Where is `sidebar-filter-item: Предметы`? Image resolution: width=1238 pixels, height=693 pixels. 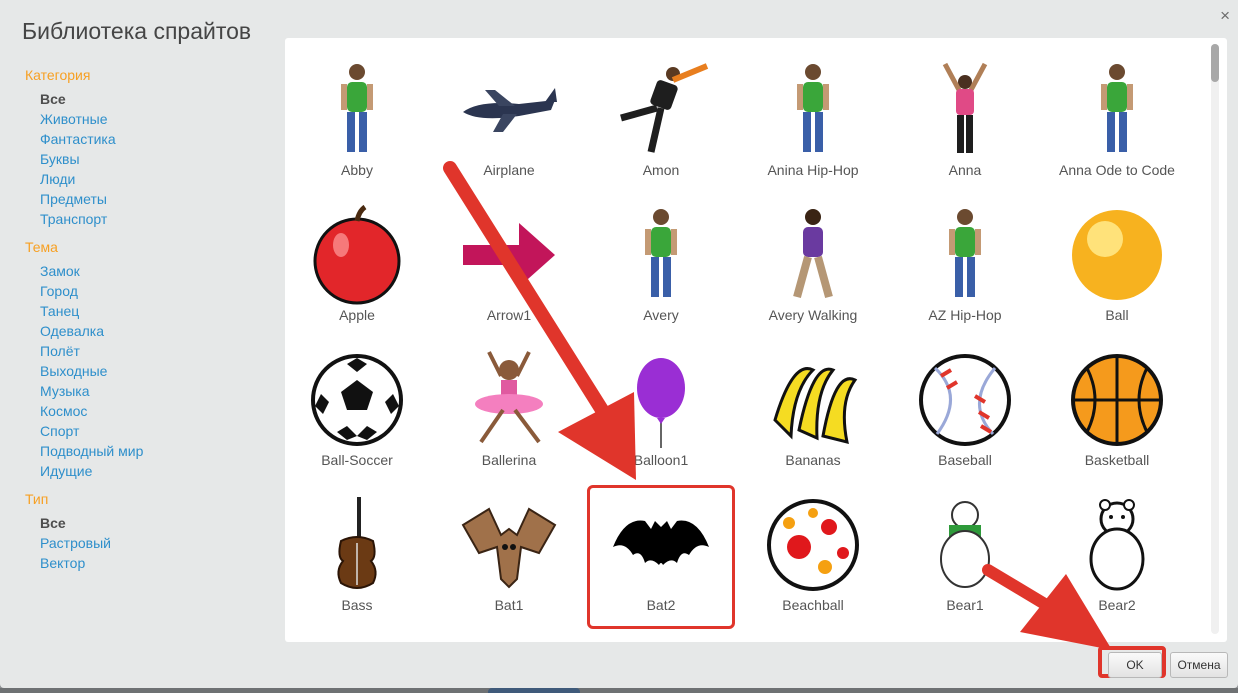 sidebar-filter-item: Предметы is located at coordinates (145, 199).